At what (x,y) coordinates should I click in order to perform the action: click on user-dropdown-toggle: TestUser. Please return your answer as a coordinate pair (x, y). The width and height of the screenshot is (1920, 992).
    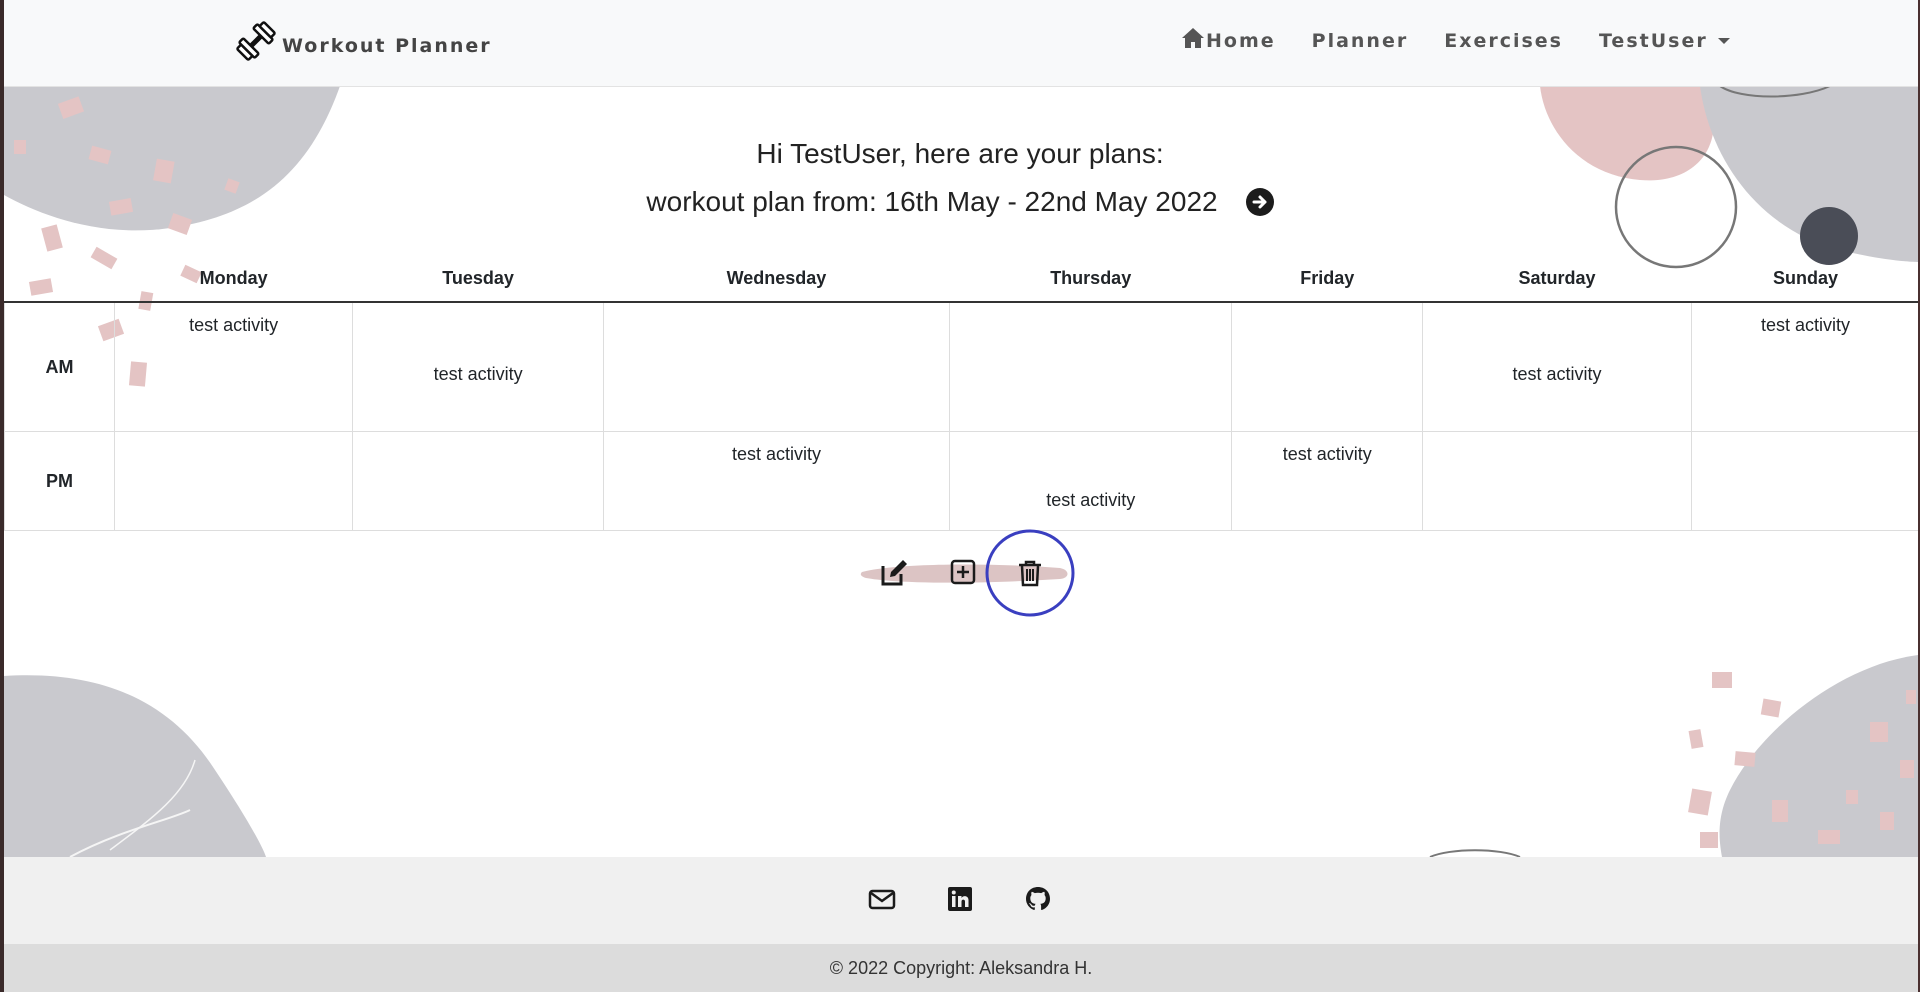
    Looking at the image, I should click on (1664, 41).